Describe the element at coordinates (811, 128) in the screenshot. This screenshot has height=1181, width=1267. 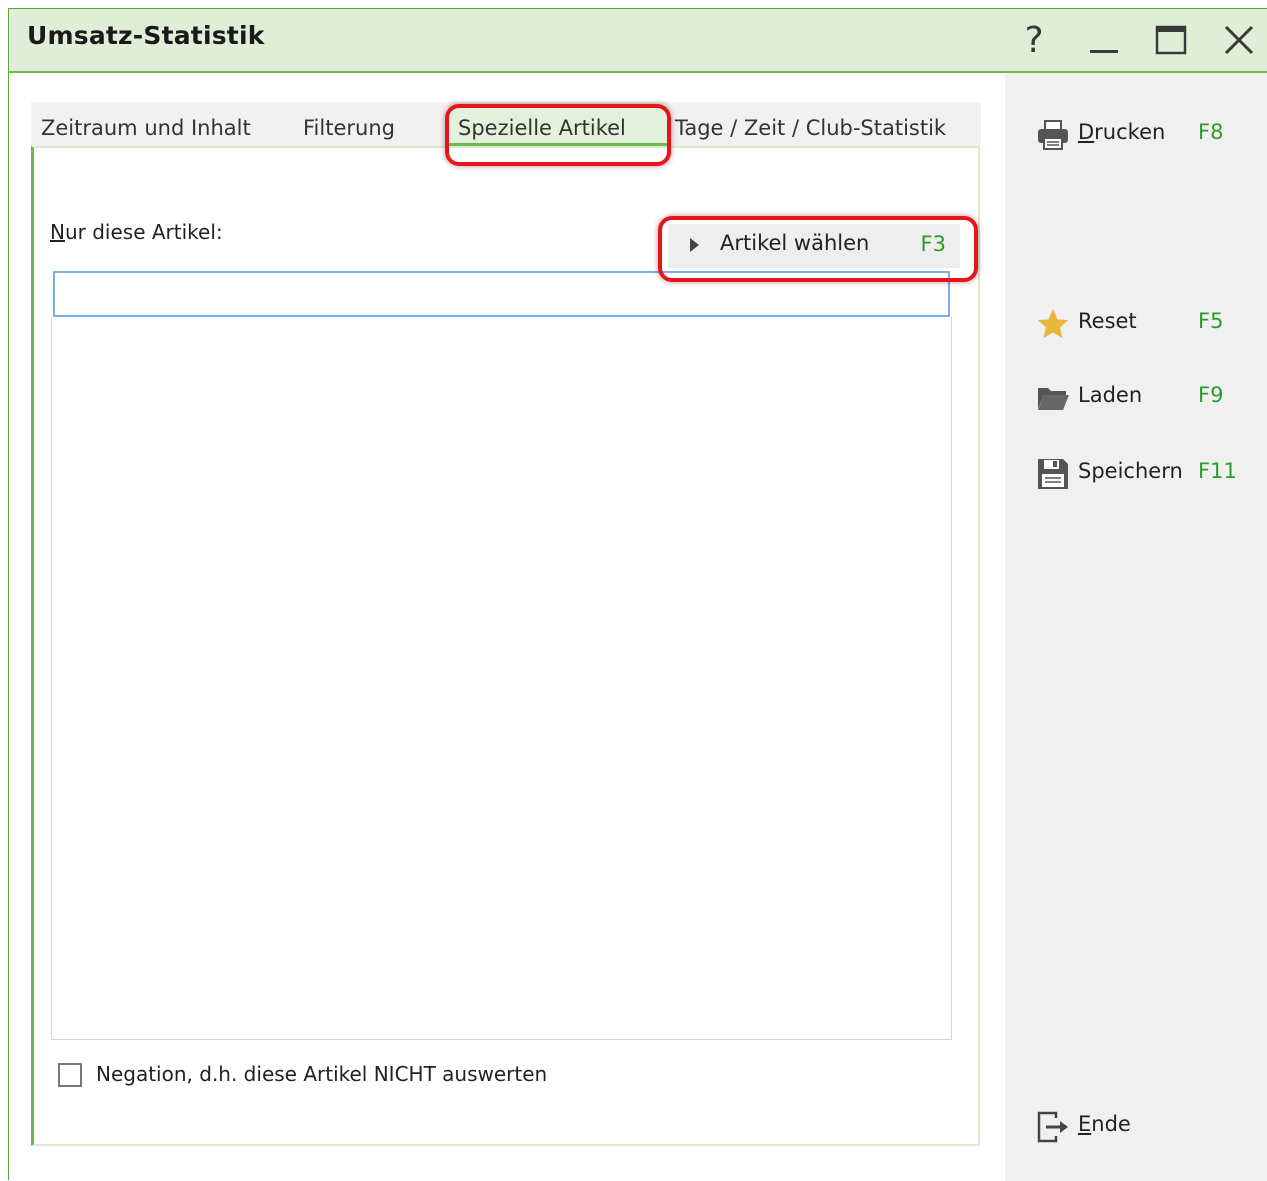
I see `tab-label: Tage / Zeit / Club-Statistik` at that location.